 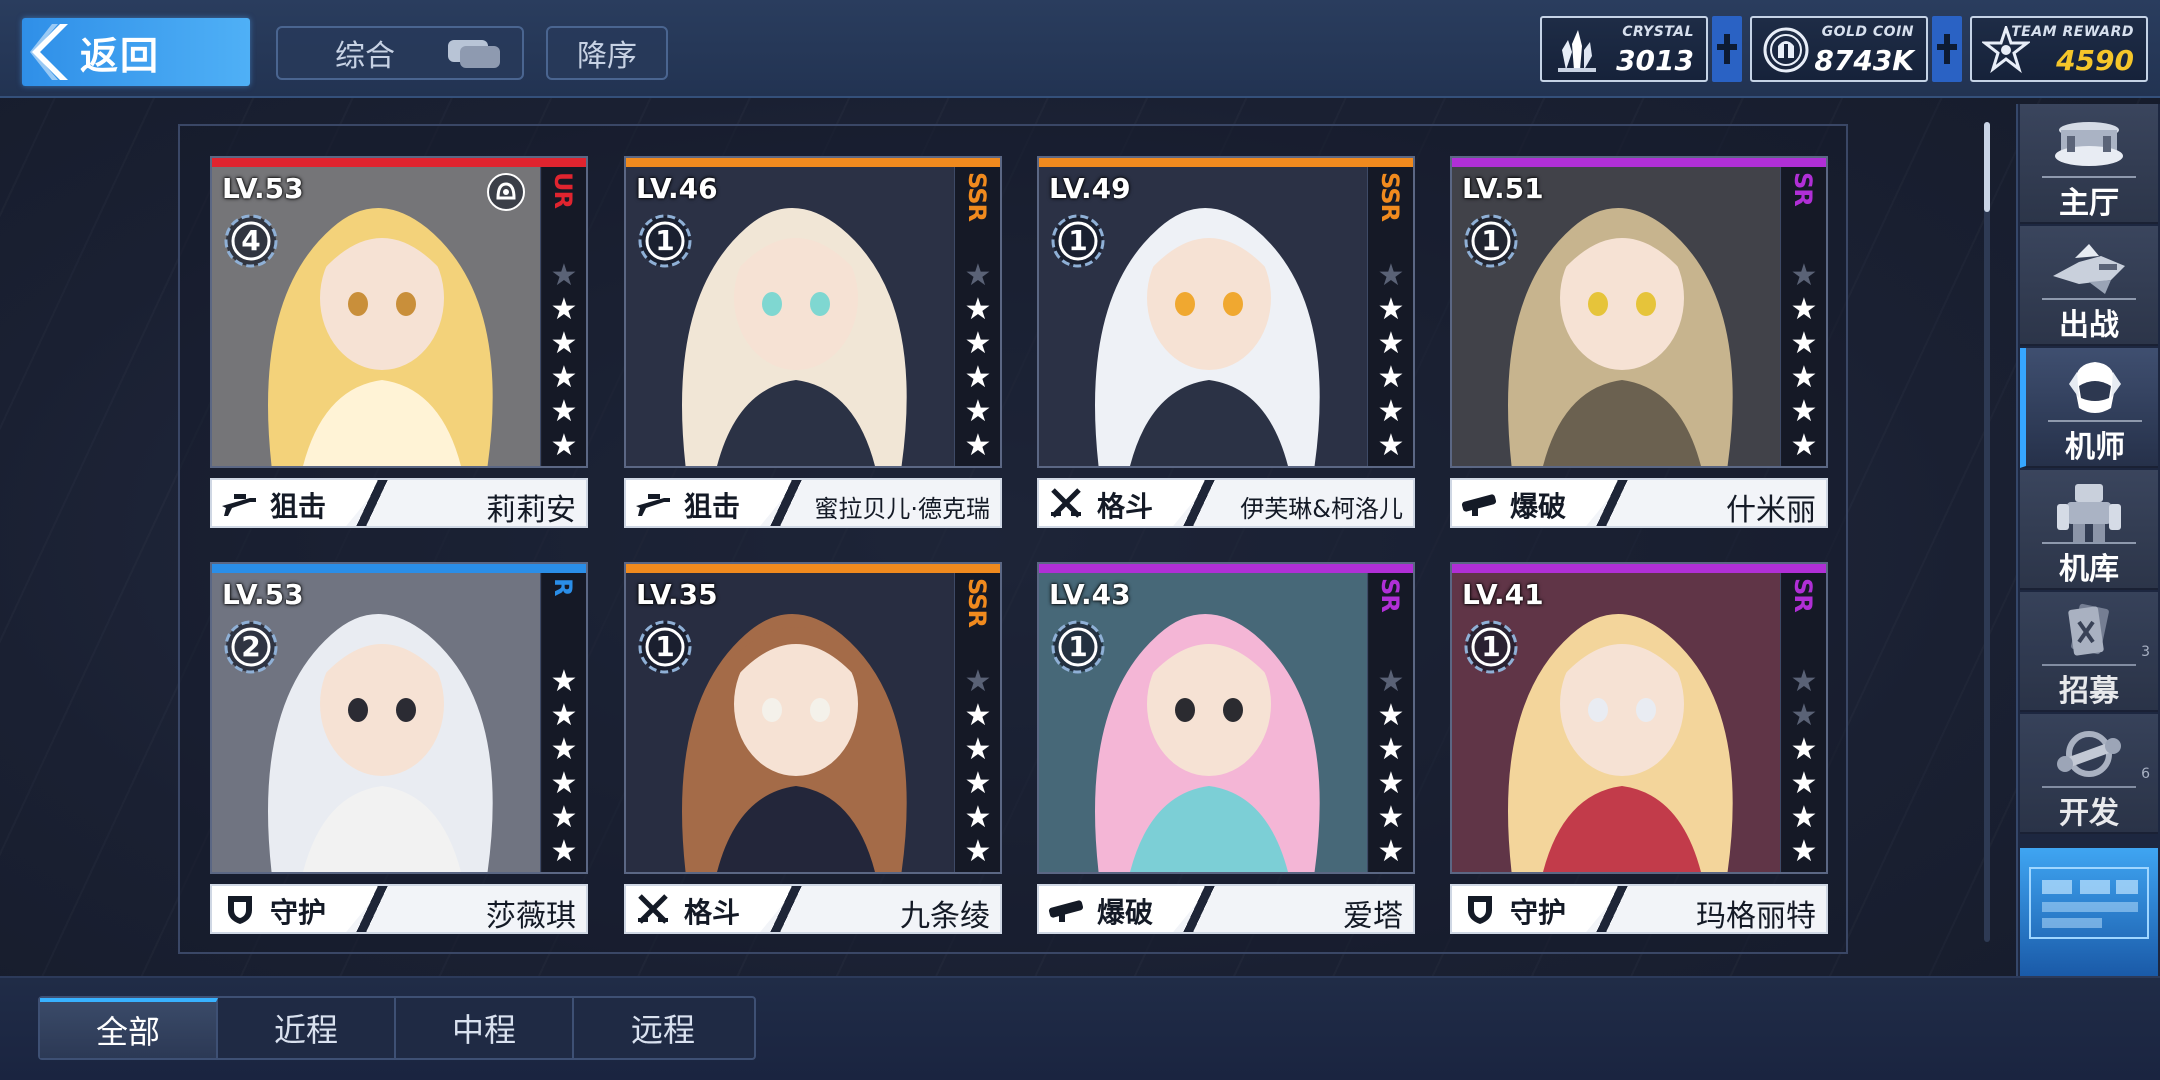 I want to click on gold-coin-value: 8743K, so click(x=1864, y=60).